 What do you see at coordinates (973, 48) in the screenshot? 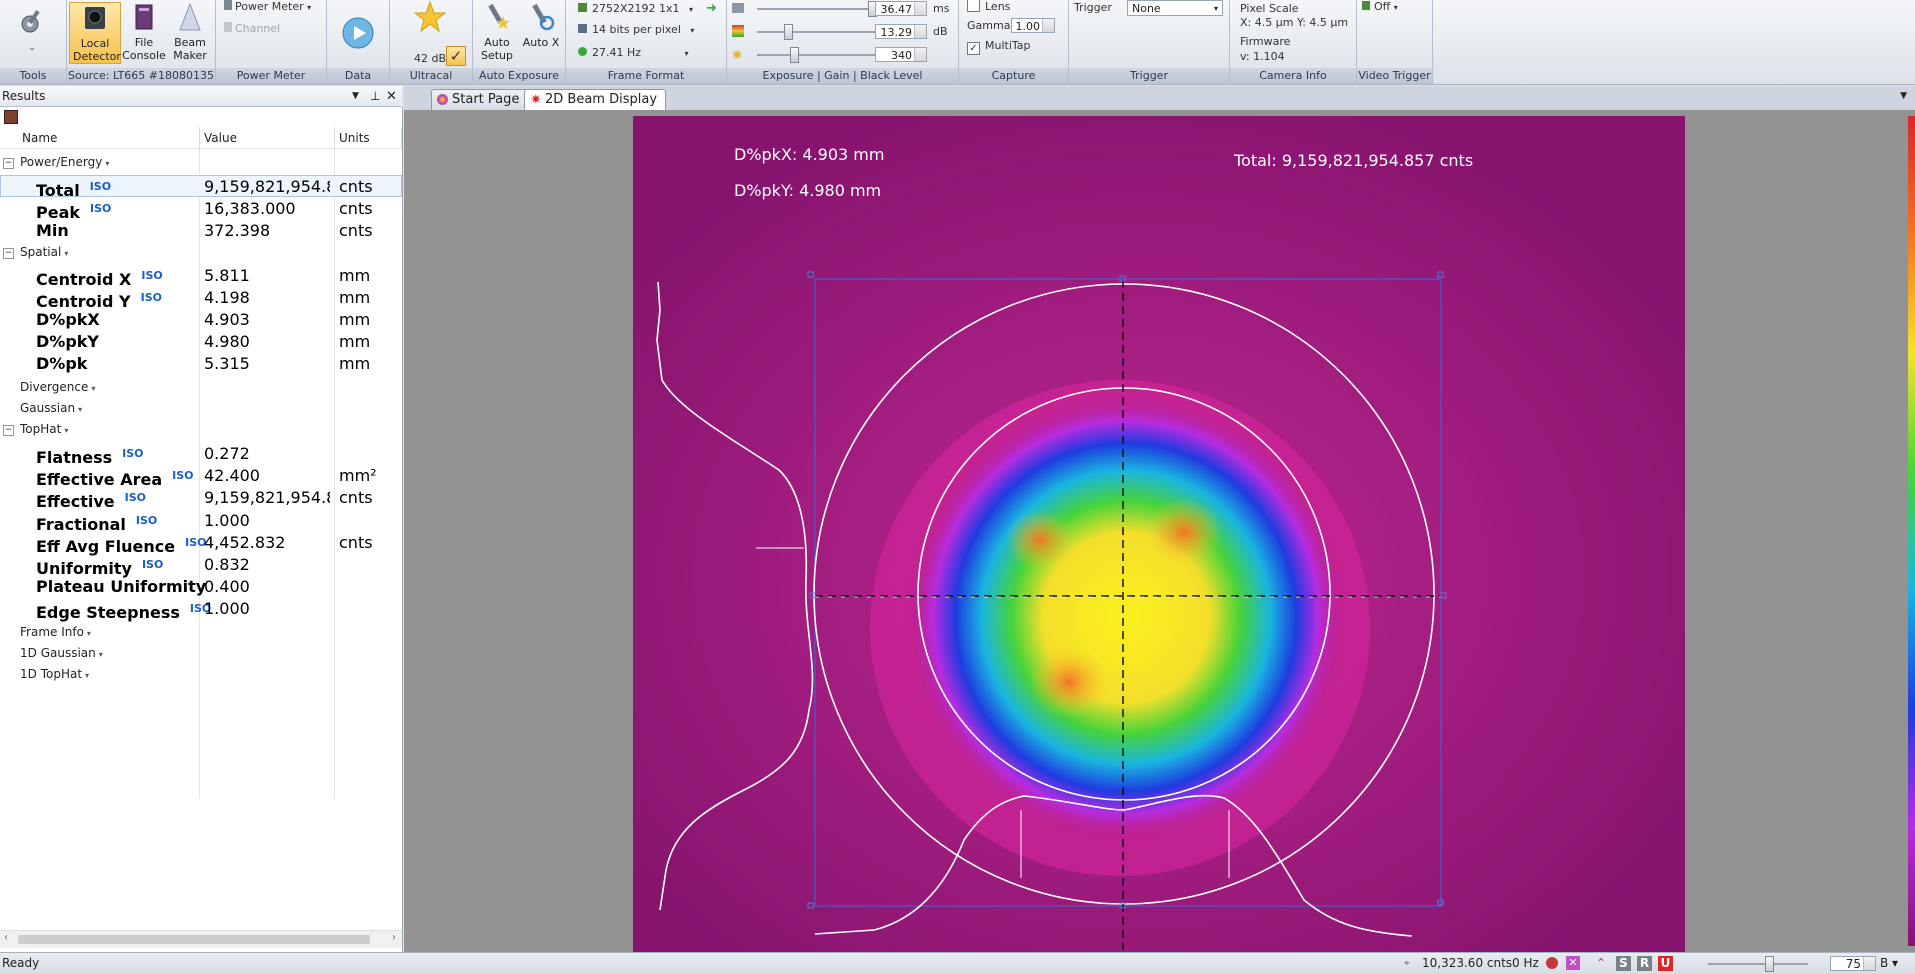
I see `multitap-checkbox-box: ✓` at bounding box center [973, 48].